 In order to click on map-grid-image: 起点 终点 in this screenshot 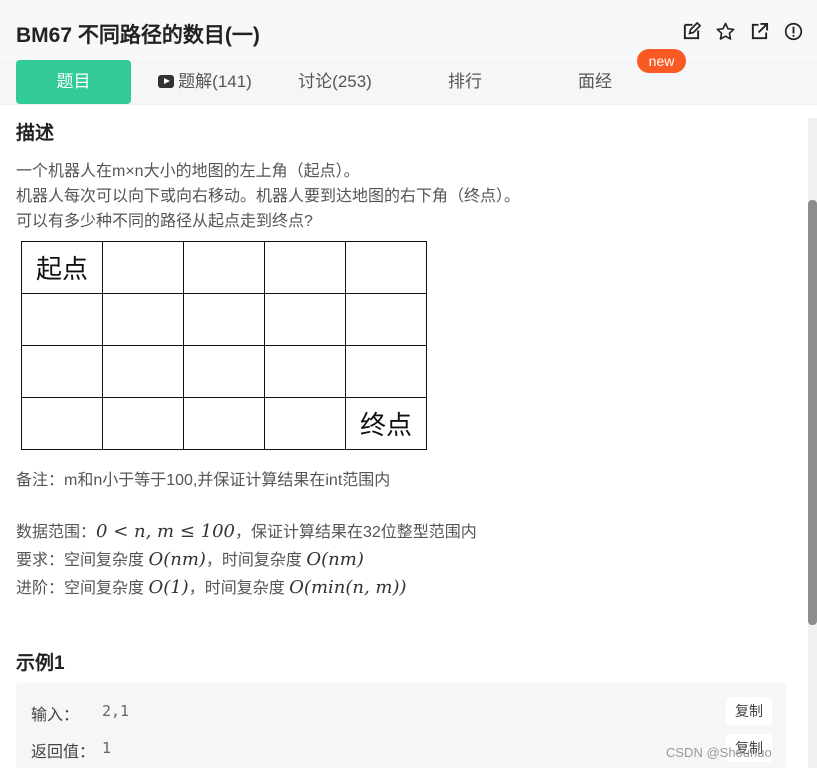, I will do `click(224, 345)`.